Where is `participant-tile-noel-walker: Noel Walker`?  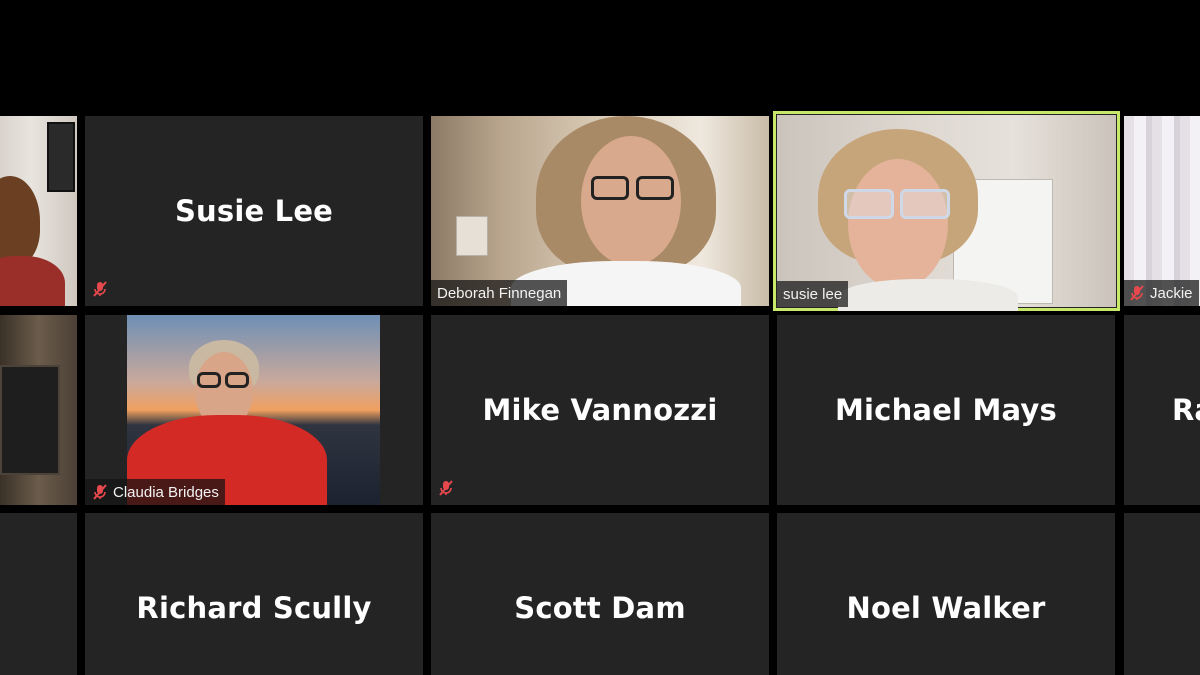 participant-tile-noel-walker: Noel Walker is located at coordinates (946, 594).